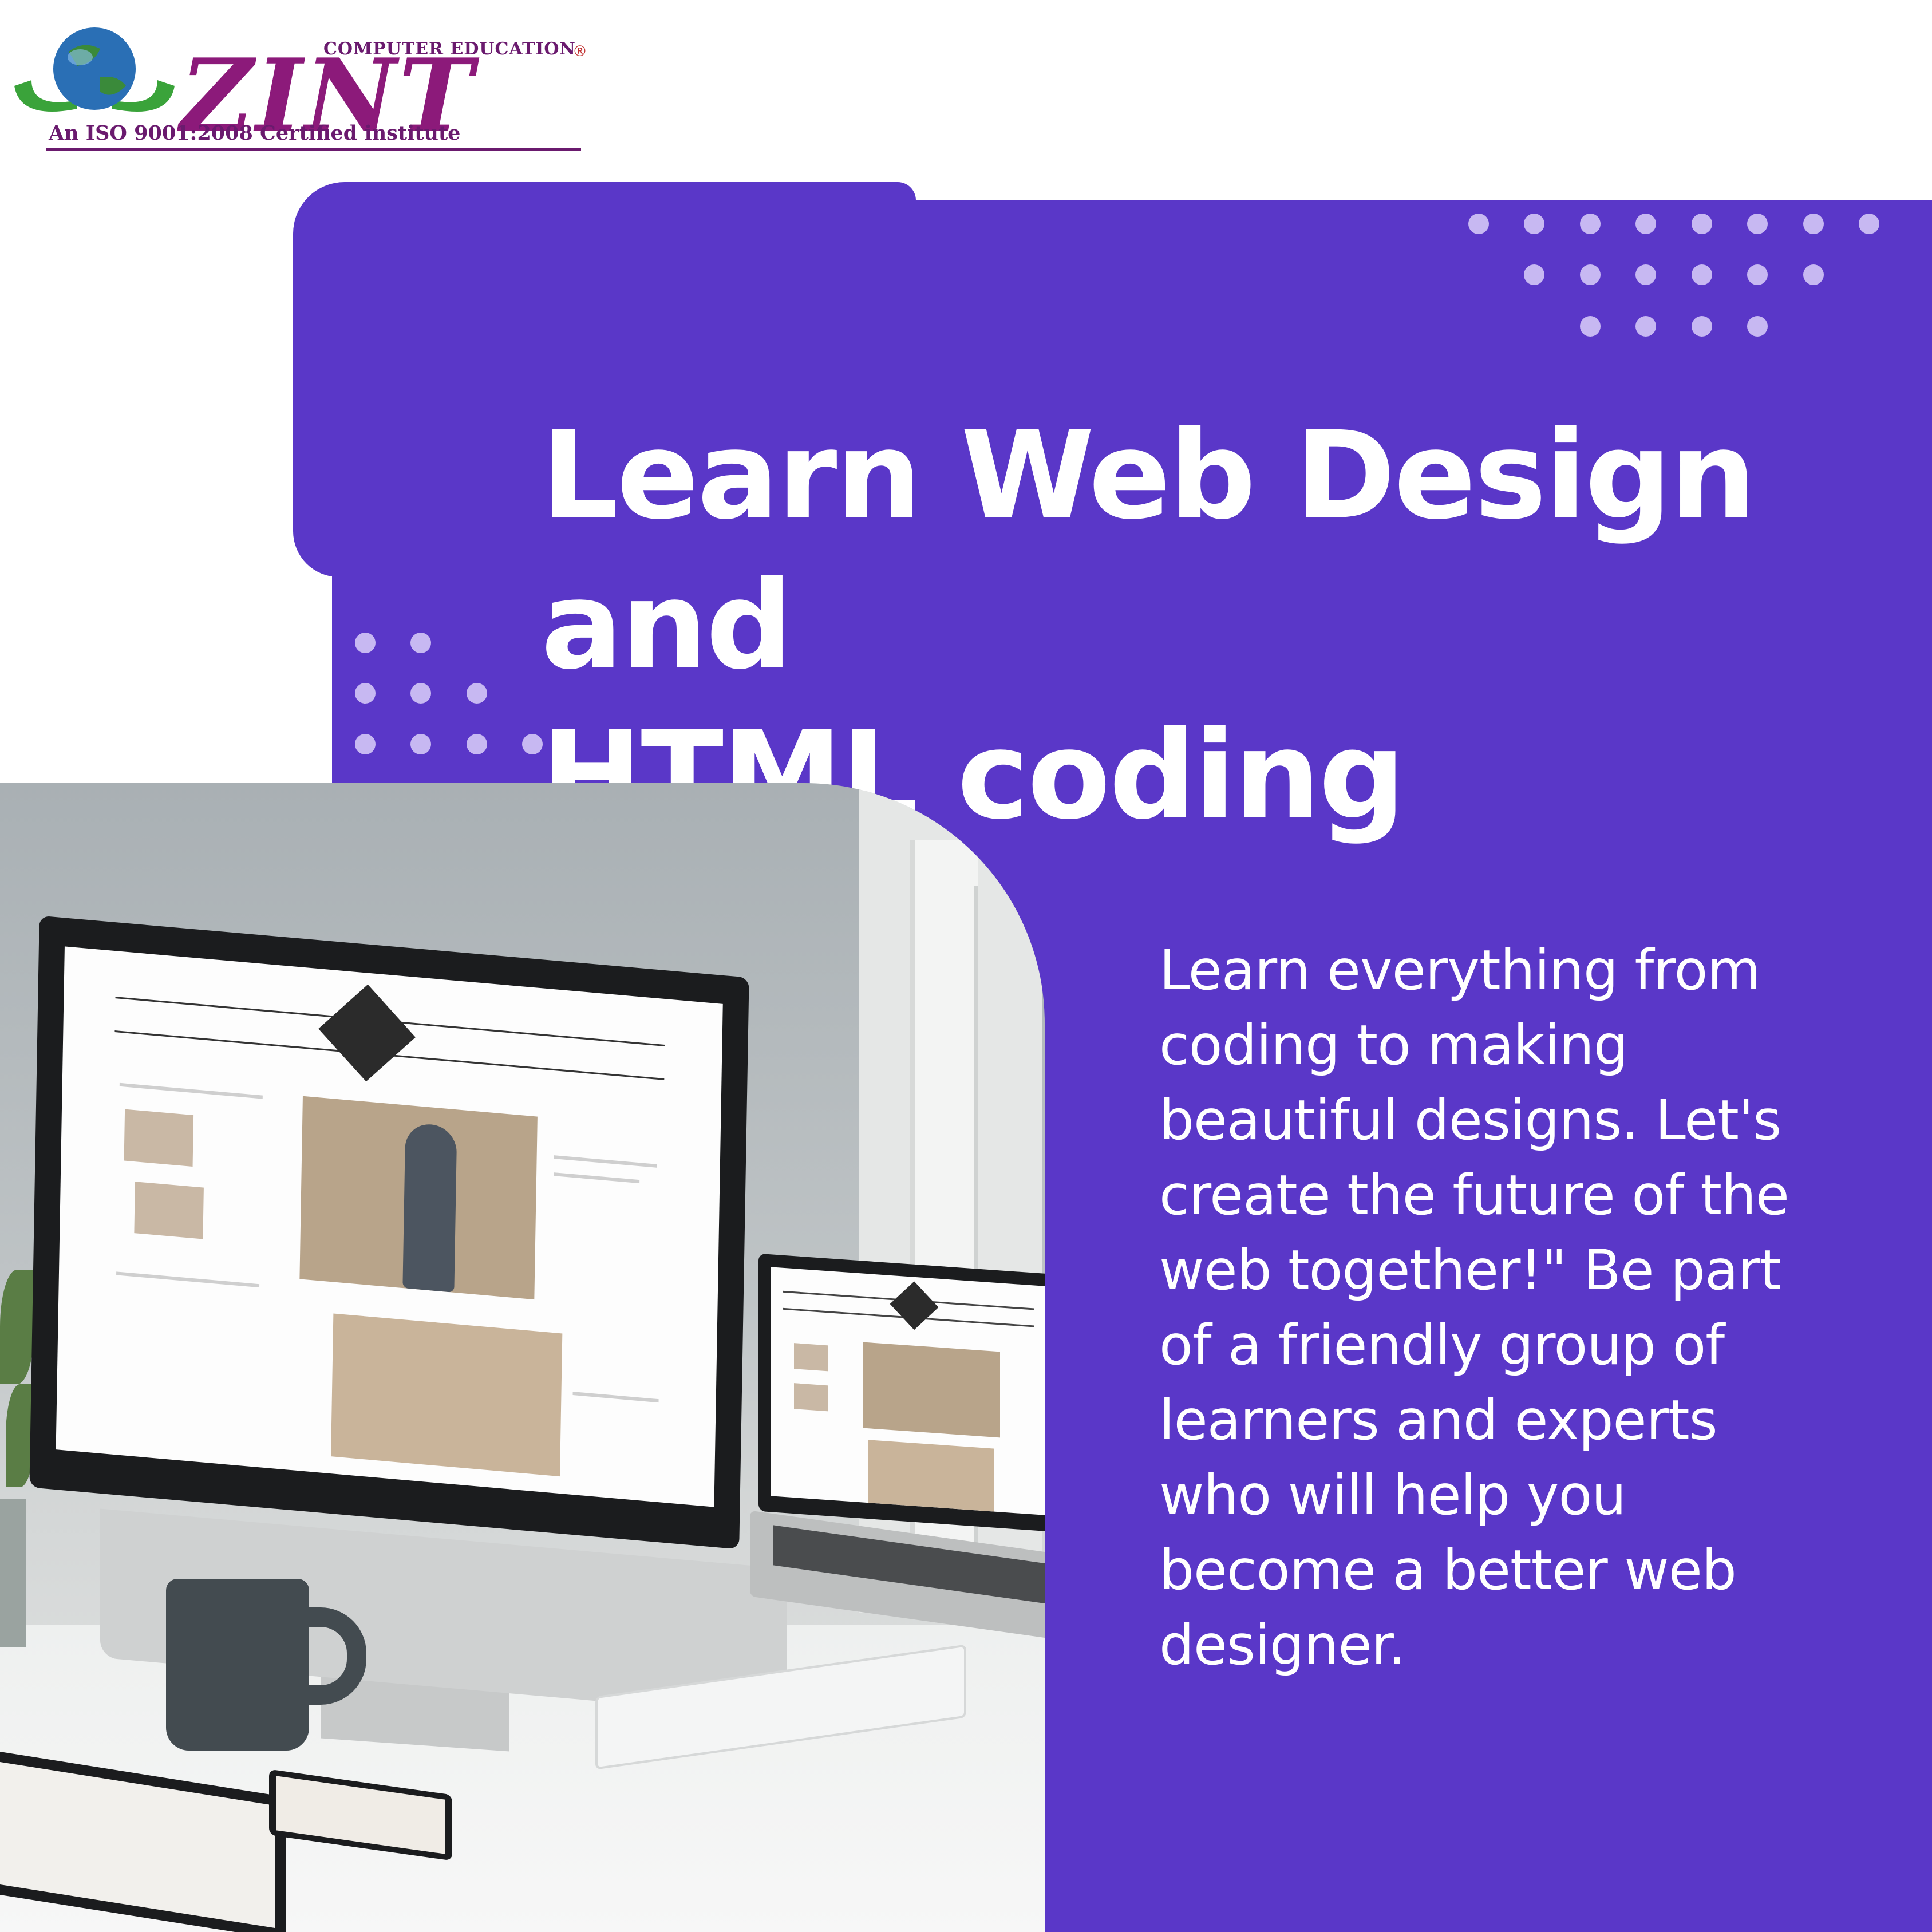 The width and height of the screenshot is (1932, 1932). What do you see at coordinates (579, 51) in the screenshot?
I see `registered-mark: ®` at bounding box center [579, 51].